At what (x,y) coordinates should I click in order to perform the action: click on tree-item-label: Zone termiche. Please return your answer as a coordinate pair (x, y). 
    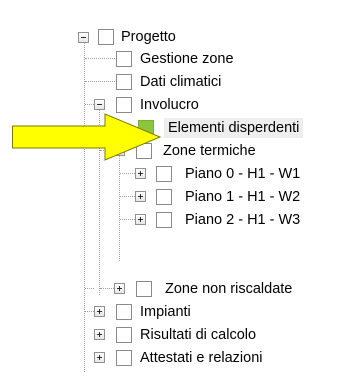
    Looking at the image, I should click on (209, 151).